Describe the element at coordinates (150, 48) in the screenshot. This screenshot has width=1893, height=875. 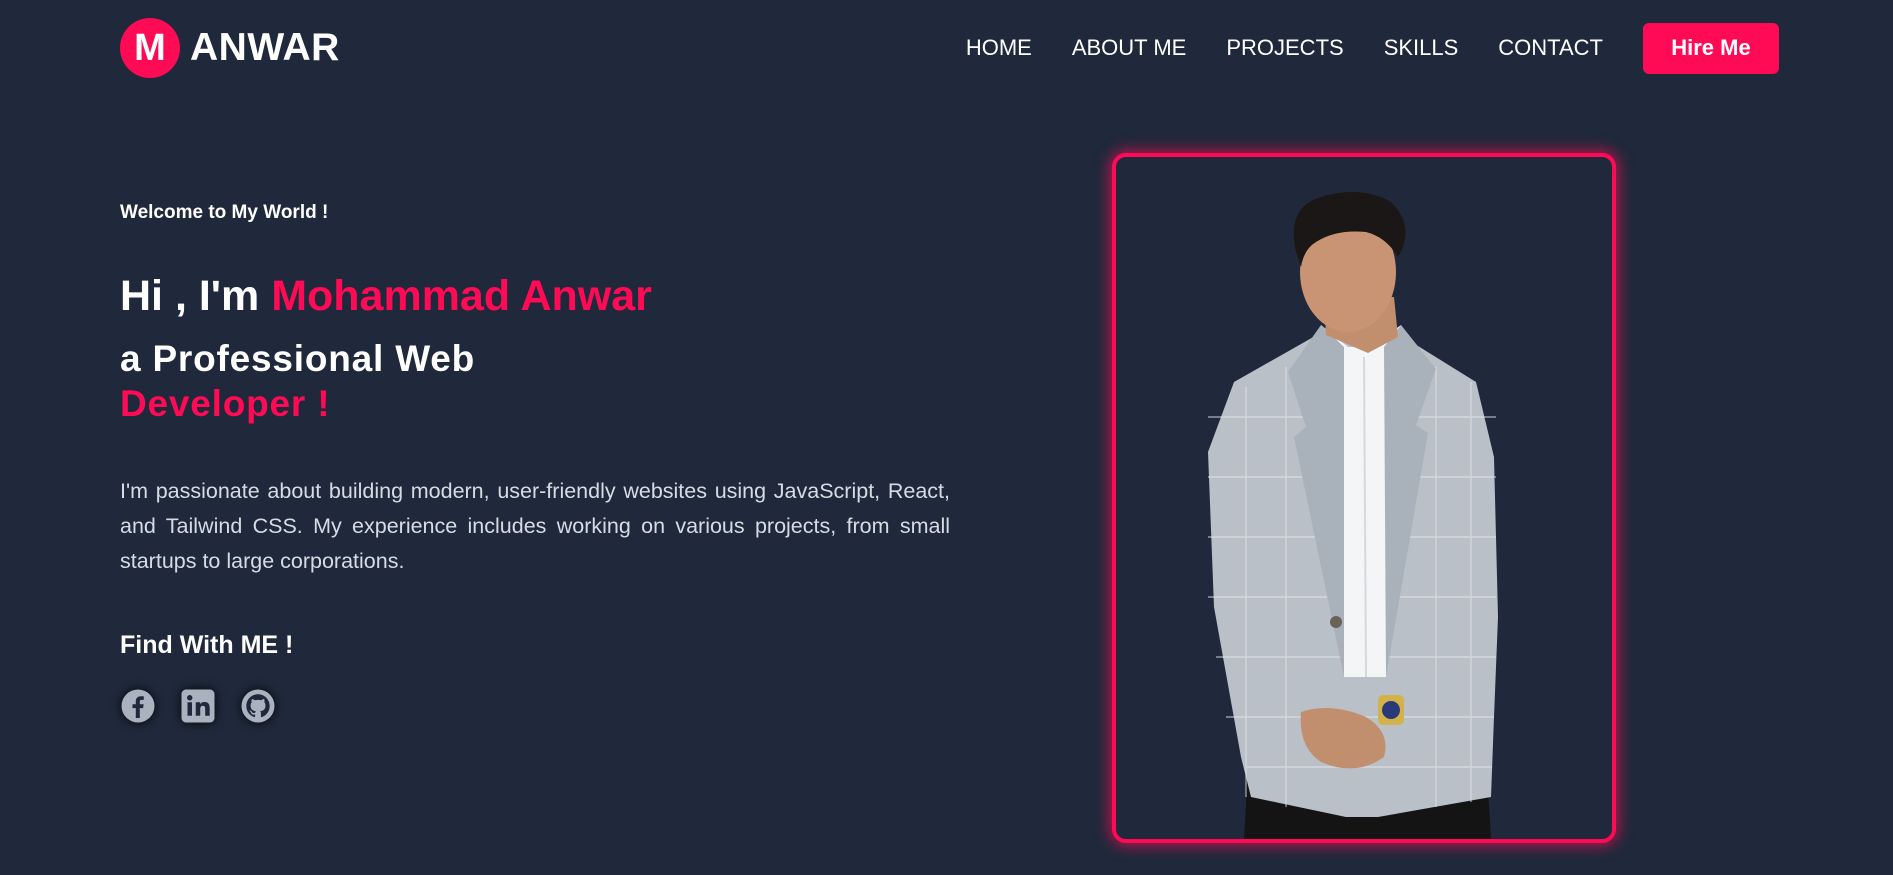
I see `logo-badge: M` at that location.